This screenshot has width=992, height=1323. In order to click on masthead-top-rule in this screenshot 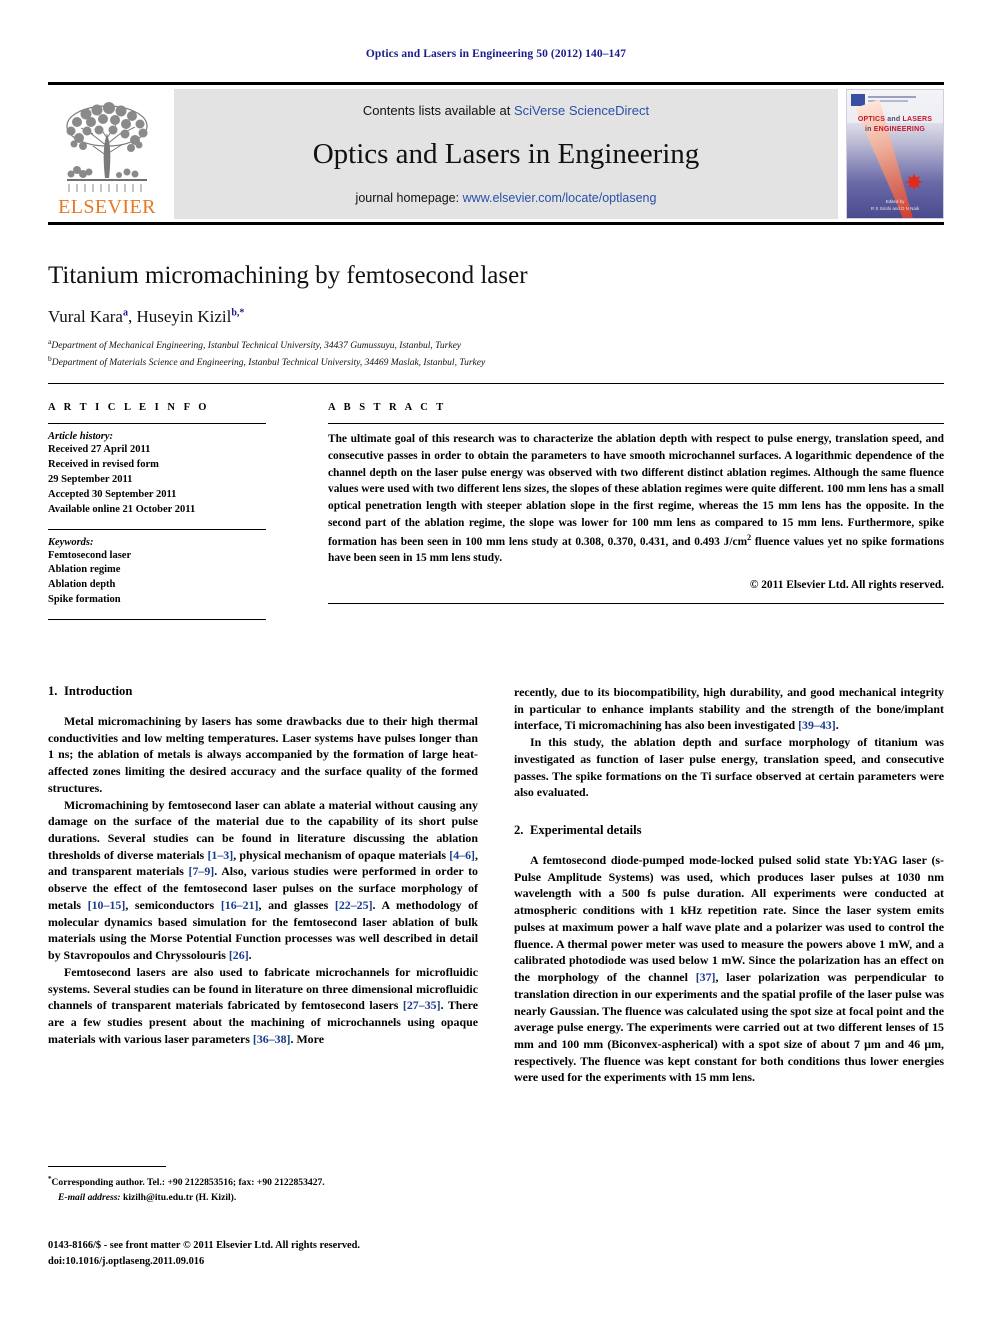, I will do `click(496, 83)`.